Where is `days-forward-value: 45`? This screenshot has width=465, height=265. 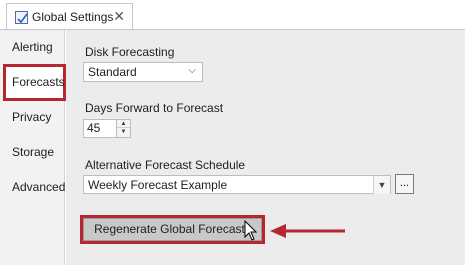 days-forward-value: 45 is located at coordinates (94, 128).